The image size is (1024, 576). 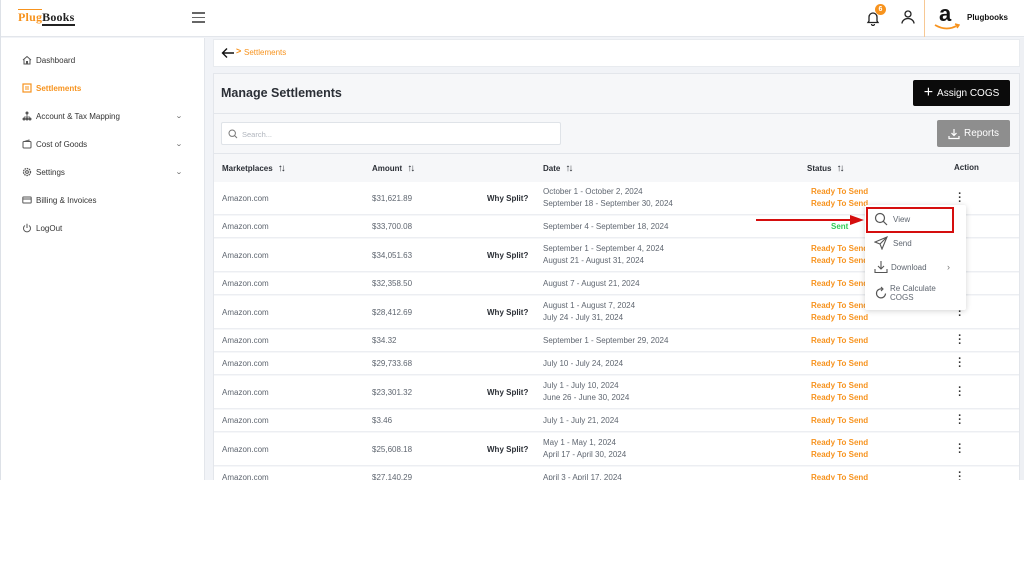 What do you see at coordinates (392, 198) in the screenshot?
I see `amount-cell: $31,621.89` at bounding box center [392, 198].